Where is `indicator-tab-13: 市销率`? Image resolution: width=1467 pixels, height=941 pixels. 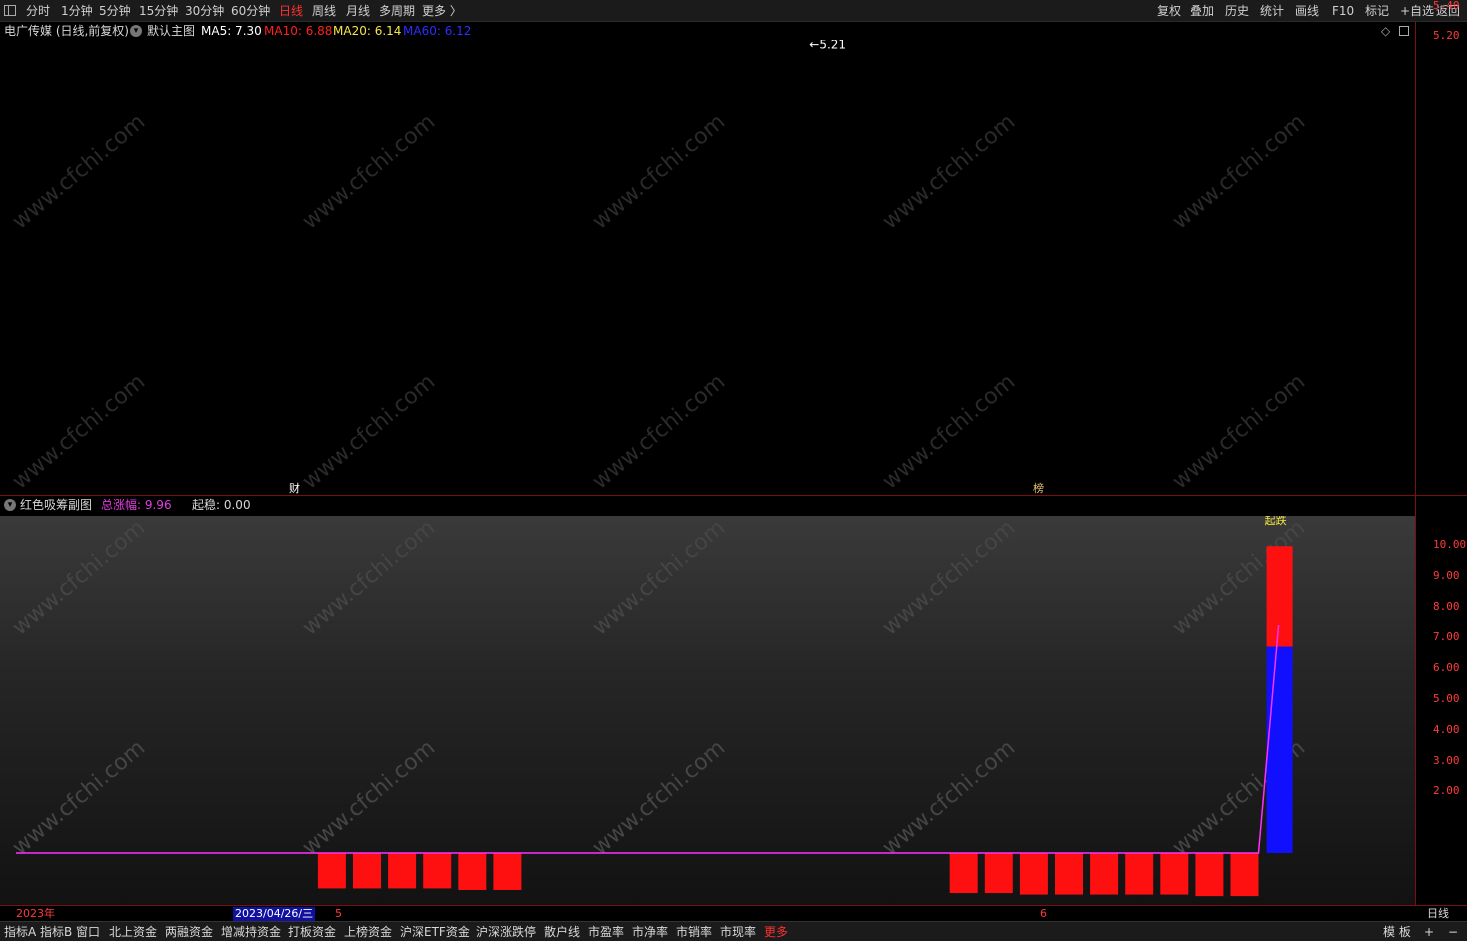
indicator-tab-13: 市销率 is located at coordinates (694, 932).